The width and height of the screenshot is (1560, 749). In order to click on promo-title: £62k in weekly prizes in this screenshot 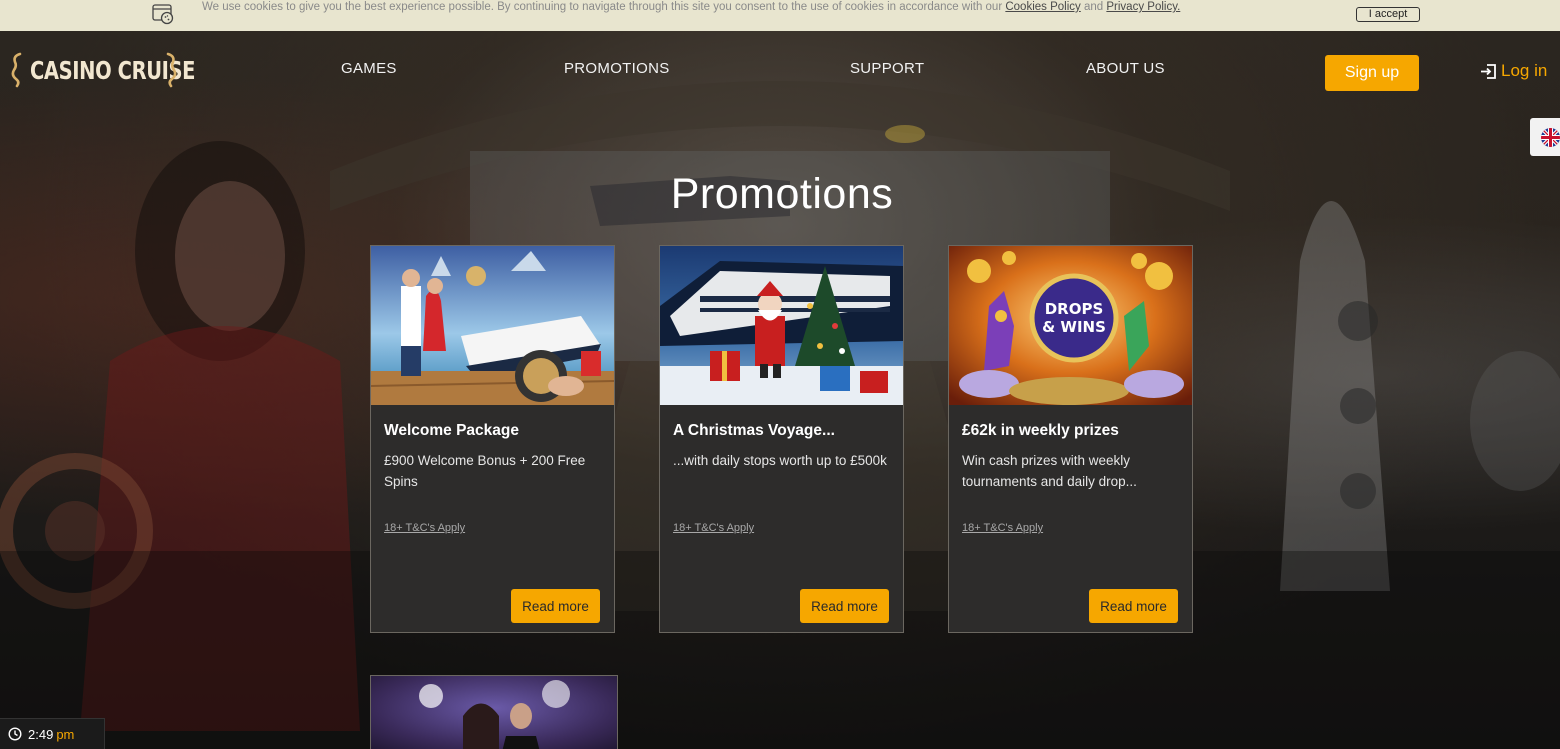, I will do `click(1040, 430)`.